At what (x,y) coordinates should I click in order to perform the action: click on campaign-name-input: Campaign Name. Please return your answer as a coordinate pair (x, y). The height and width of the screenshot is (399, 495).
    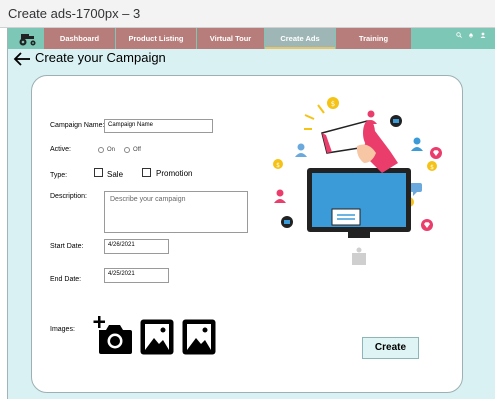
    Looking at the image, I should click on (158, 126).